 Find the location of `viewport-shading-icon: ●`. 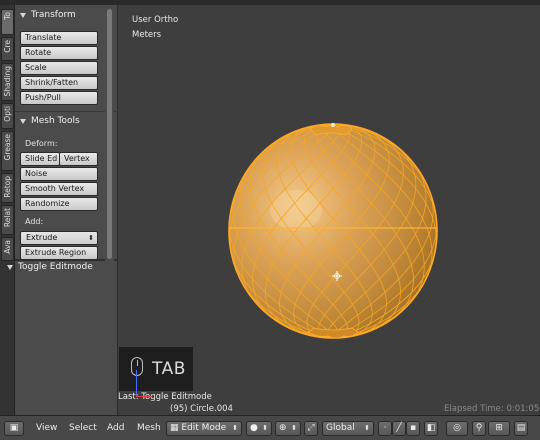

viewport-shading-icon: ● is located at coordinates (254, 428).